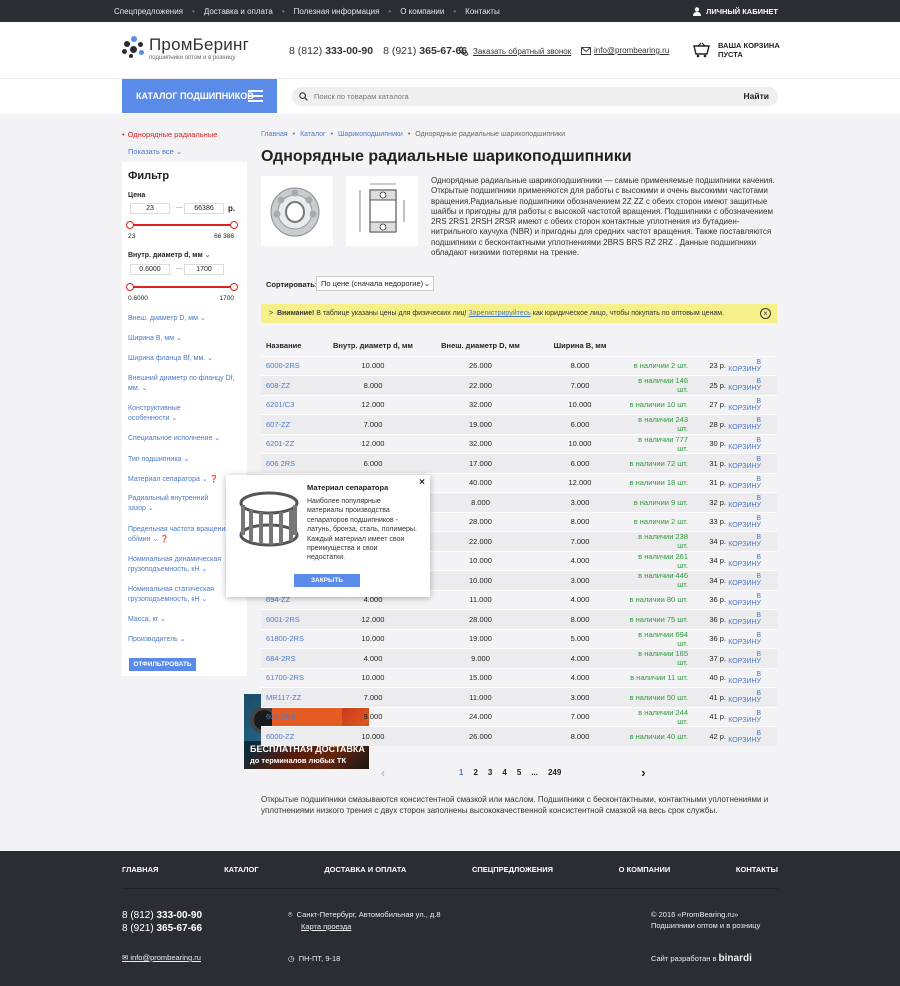  Describe the element at coordinates (290, 638) in the screenshot. I see `product-name: 61800-2RS` at that location.